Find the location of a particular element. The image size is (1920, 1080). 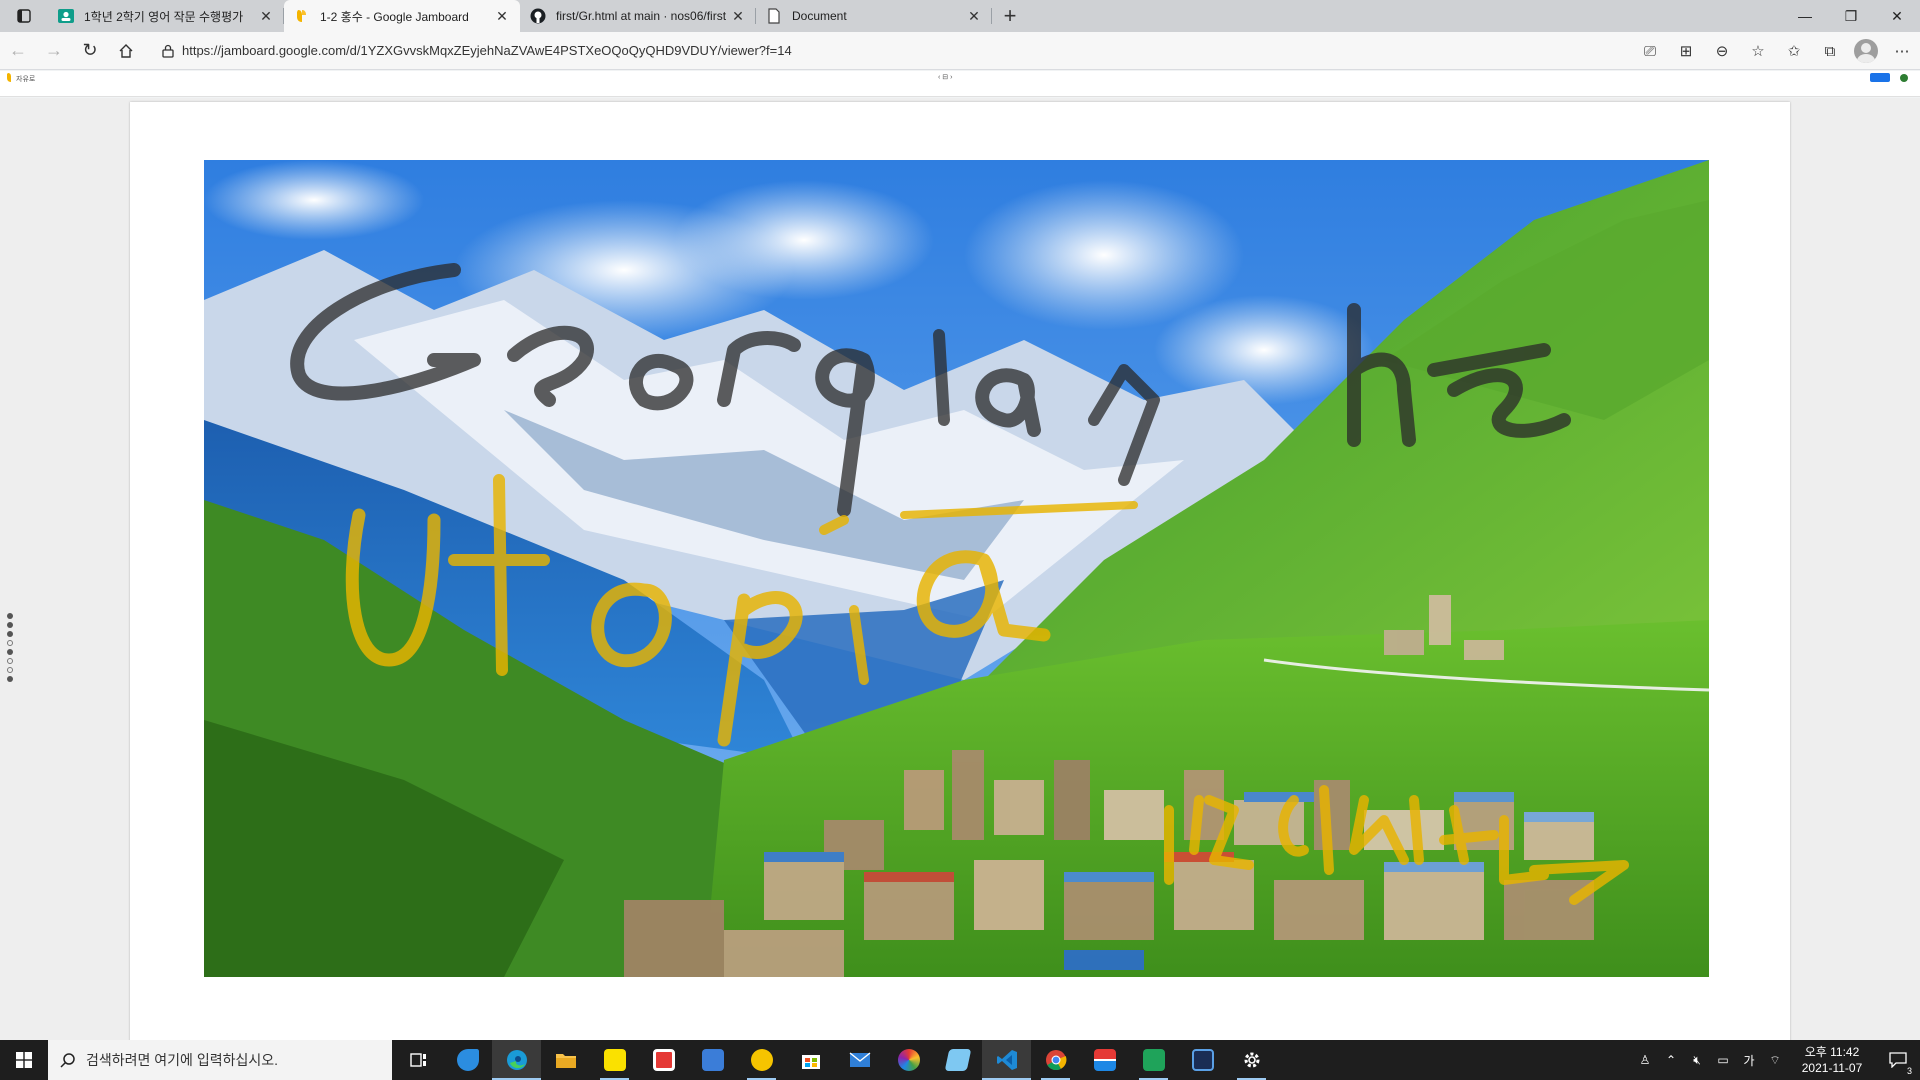

sync-app-button is located at coordinates (663, 1060).